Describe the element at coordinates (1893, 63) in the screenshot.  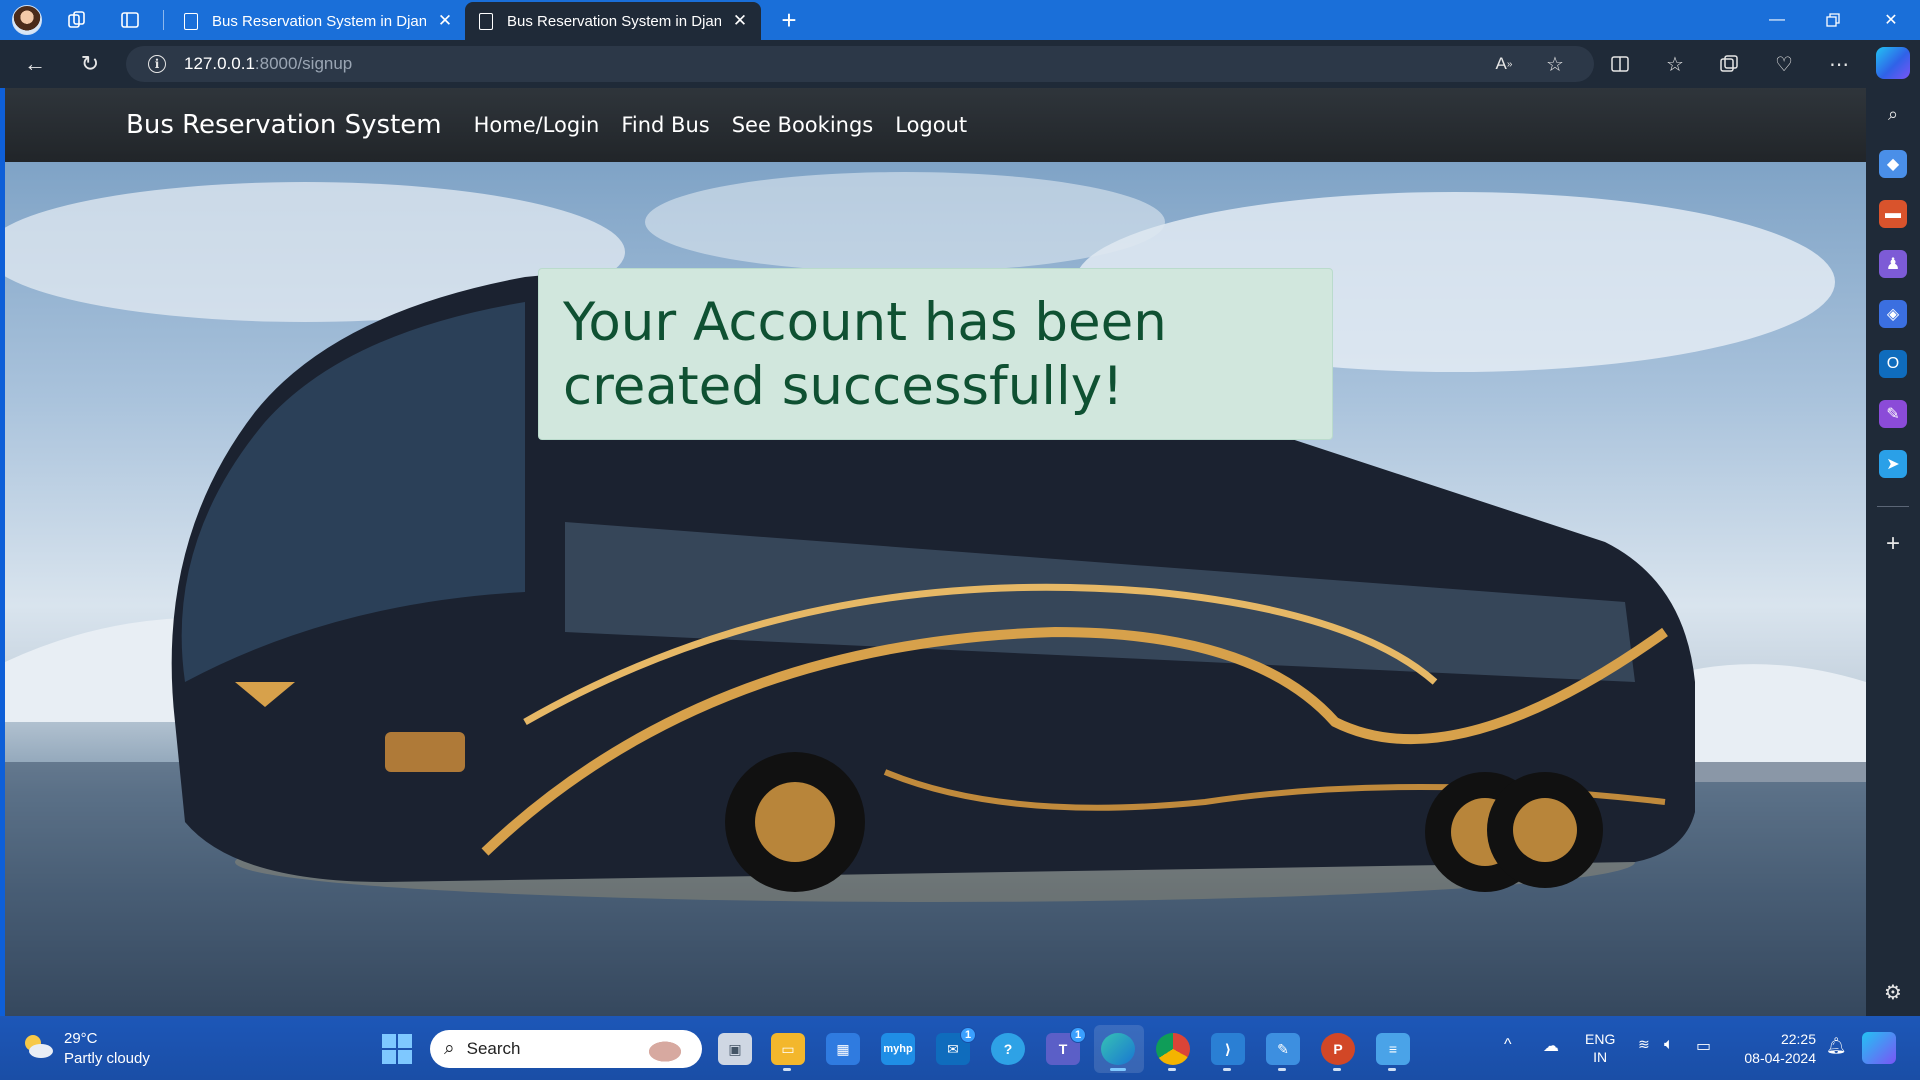
I see `copilot-icon` at that location.